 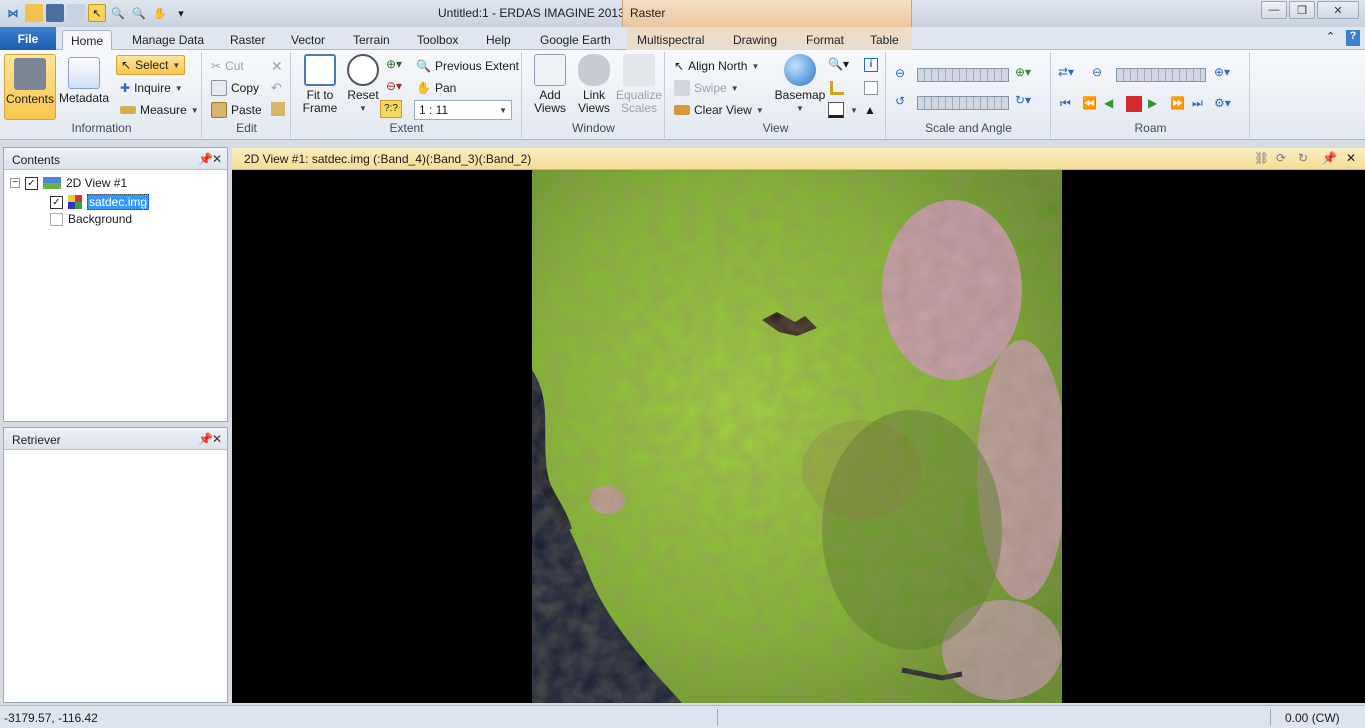 I want to click on pan-icon: ✋, so click(x=160, y=13).